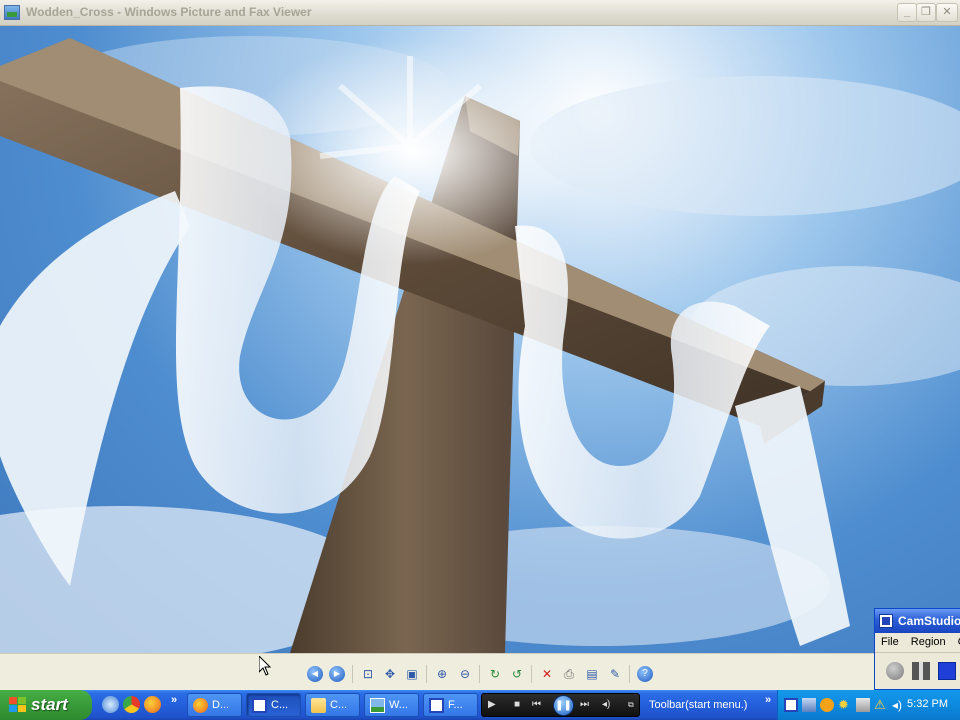  I want to click on media-play-small-icon: ▶, so click(492, 705).